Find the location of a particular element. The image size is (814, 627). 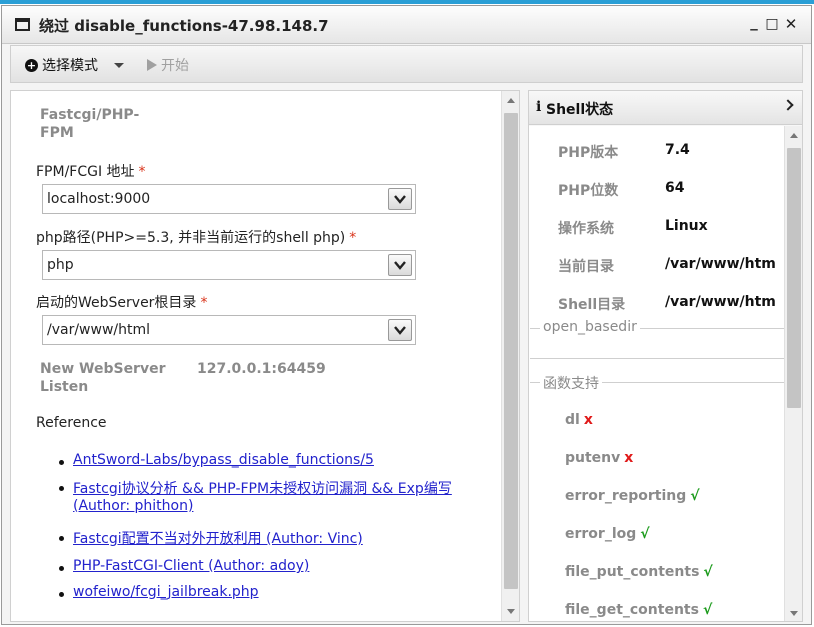

new-server-label: New WebServer Listen is located at coordinates (103, 378).